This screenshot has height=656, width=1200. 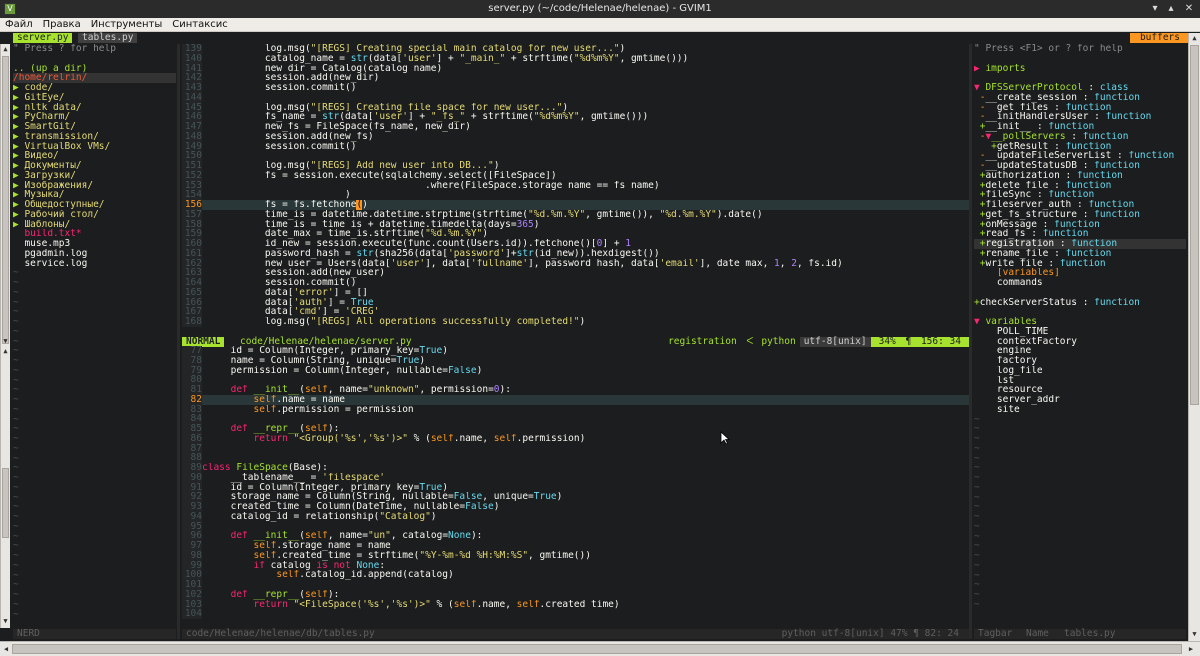 What do you see at coordinates (1080, 332) in the screenshot?
I see `tagbar-variable: POLL_TIME` at bounding box center [1080, 332].